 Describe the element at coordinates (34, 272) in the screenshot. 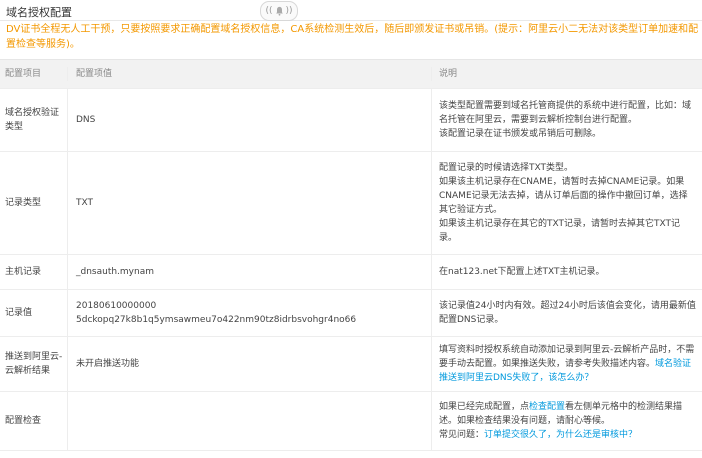

I see `row-name: 主机记录` at that location.